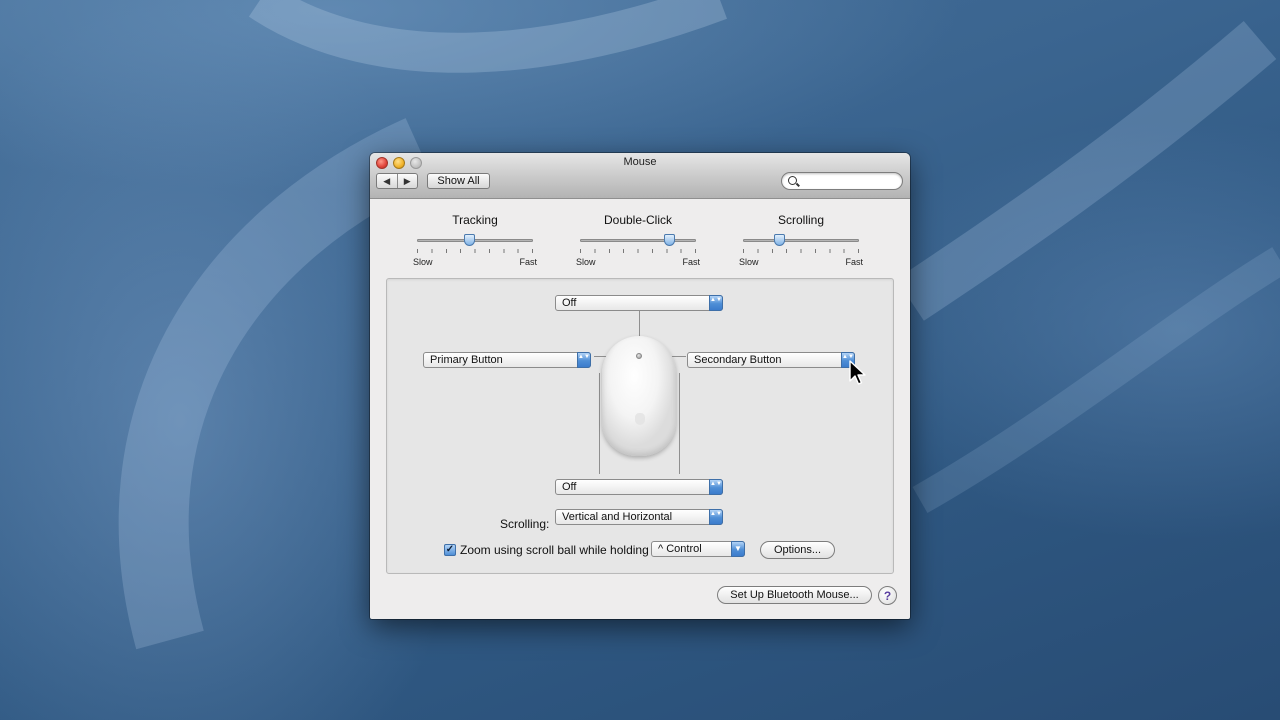  I want to click on bottom-button-popup: Off ▲▼, so click(639, 487).